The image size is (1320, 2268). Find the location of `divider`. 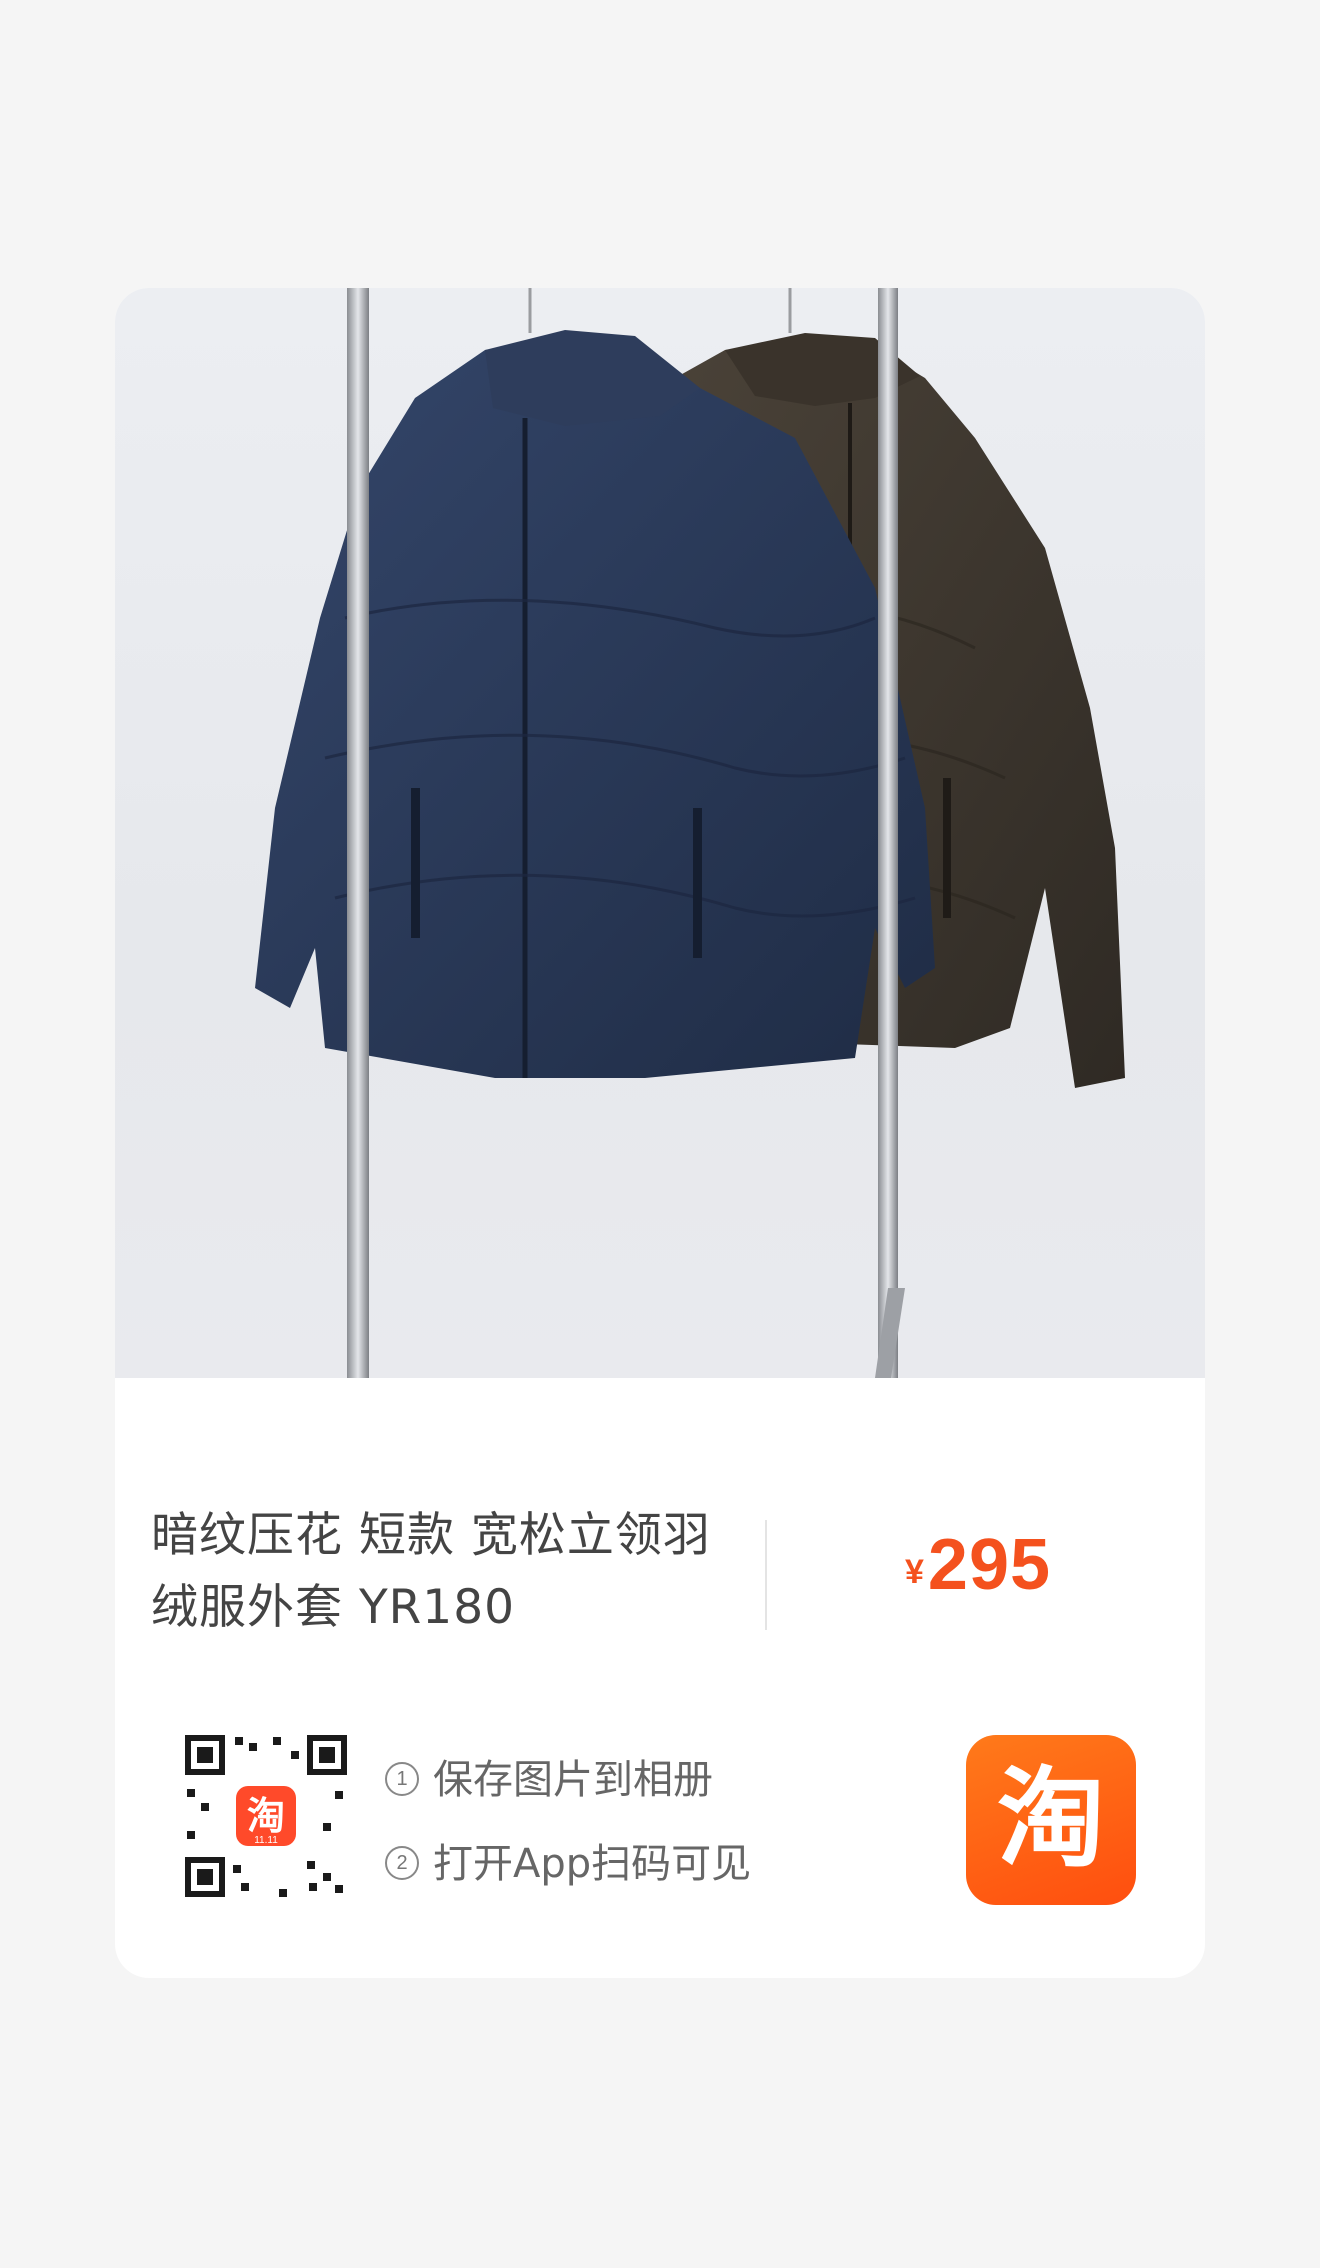

divider is located at coordinates (766, 1575).